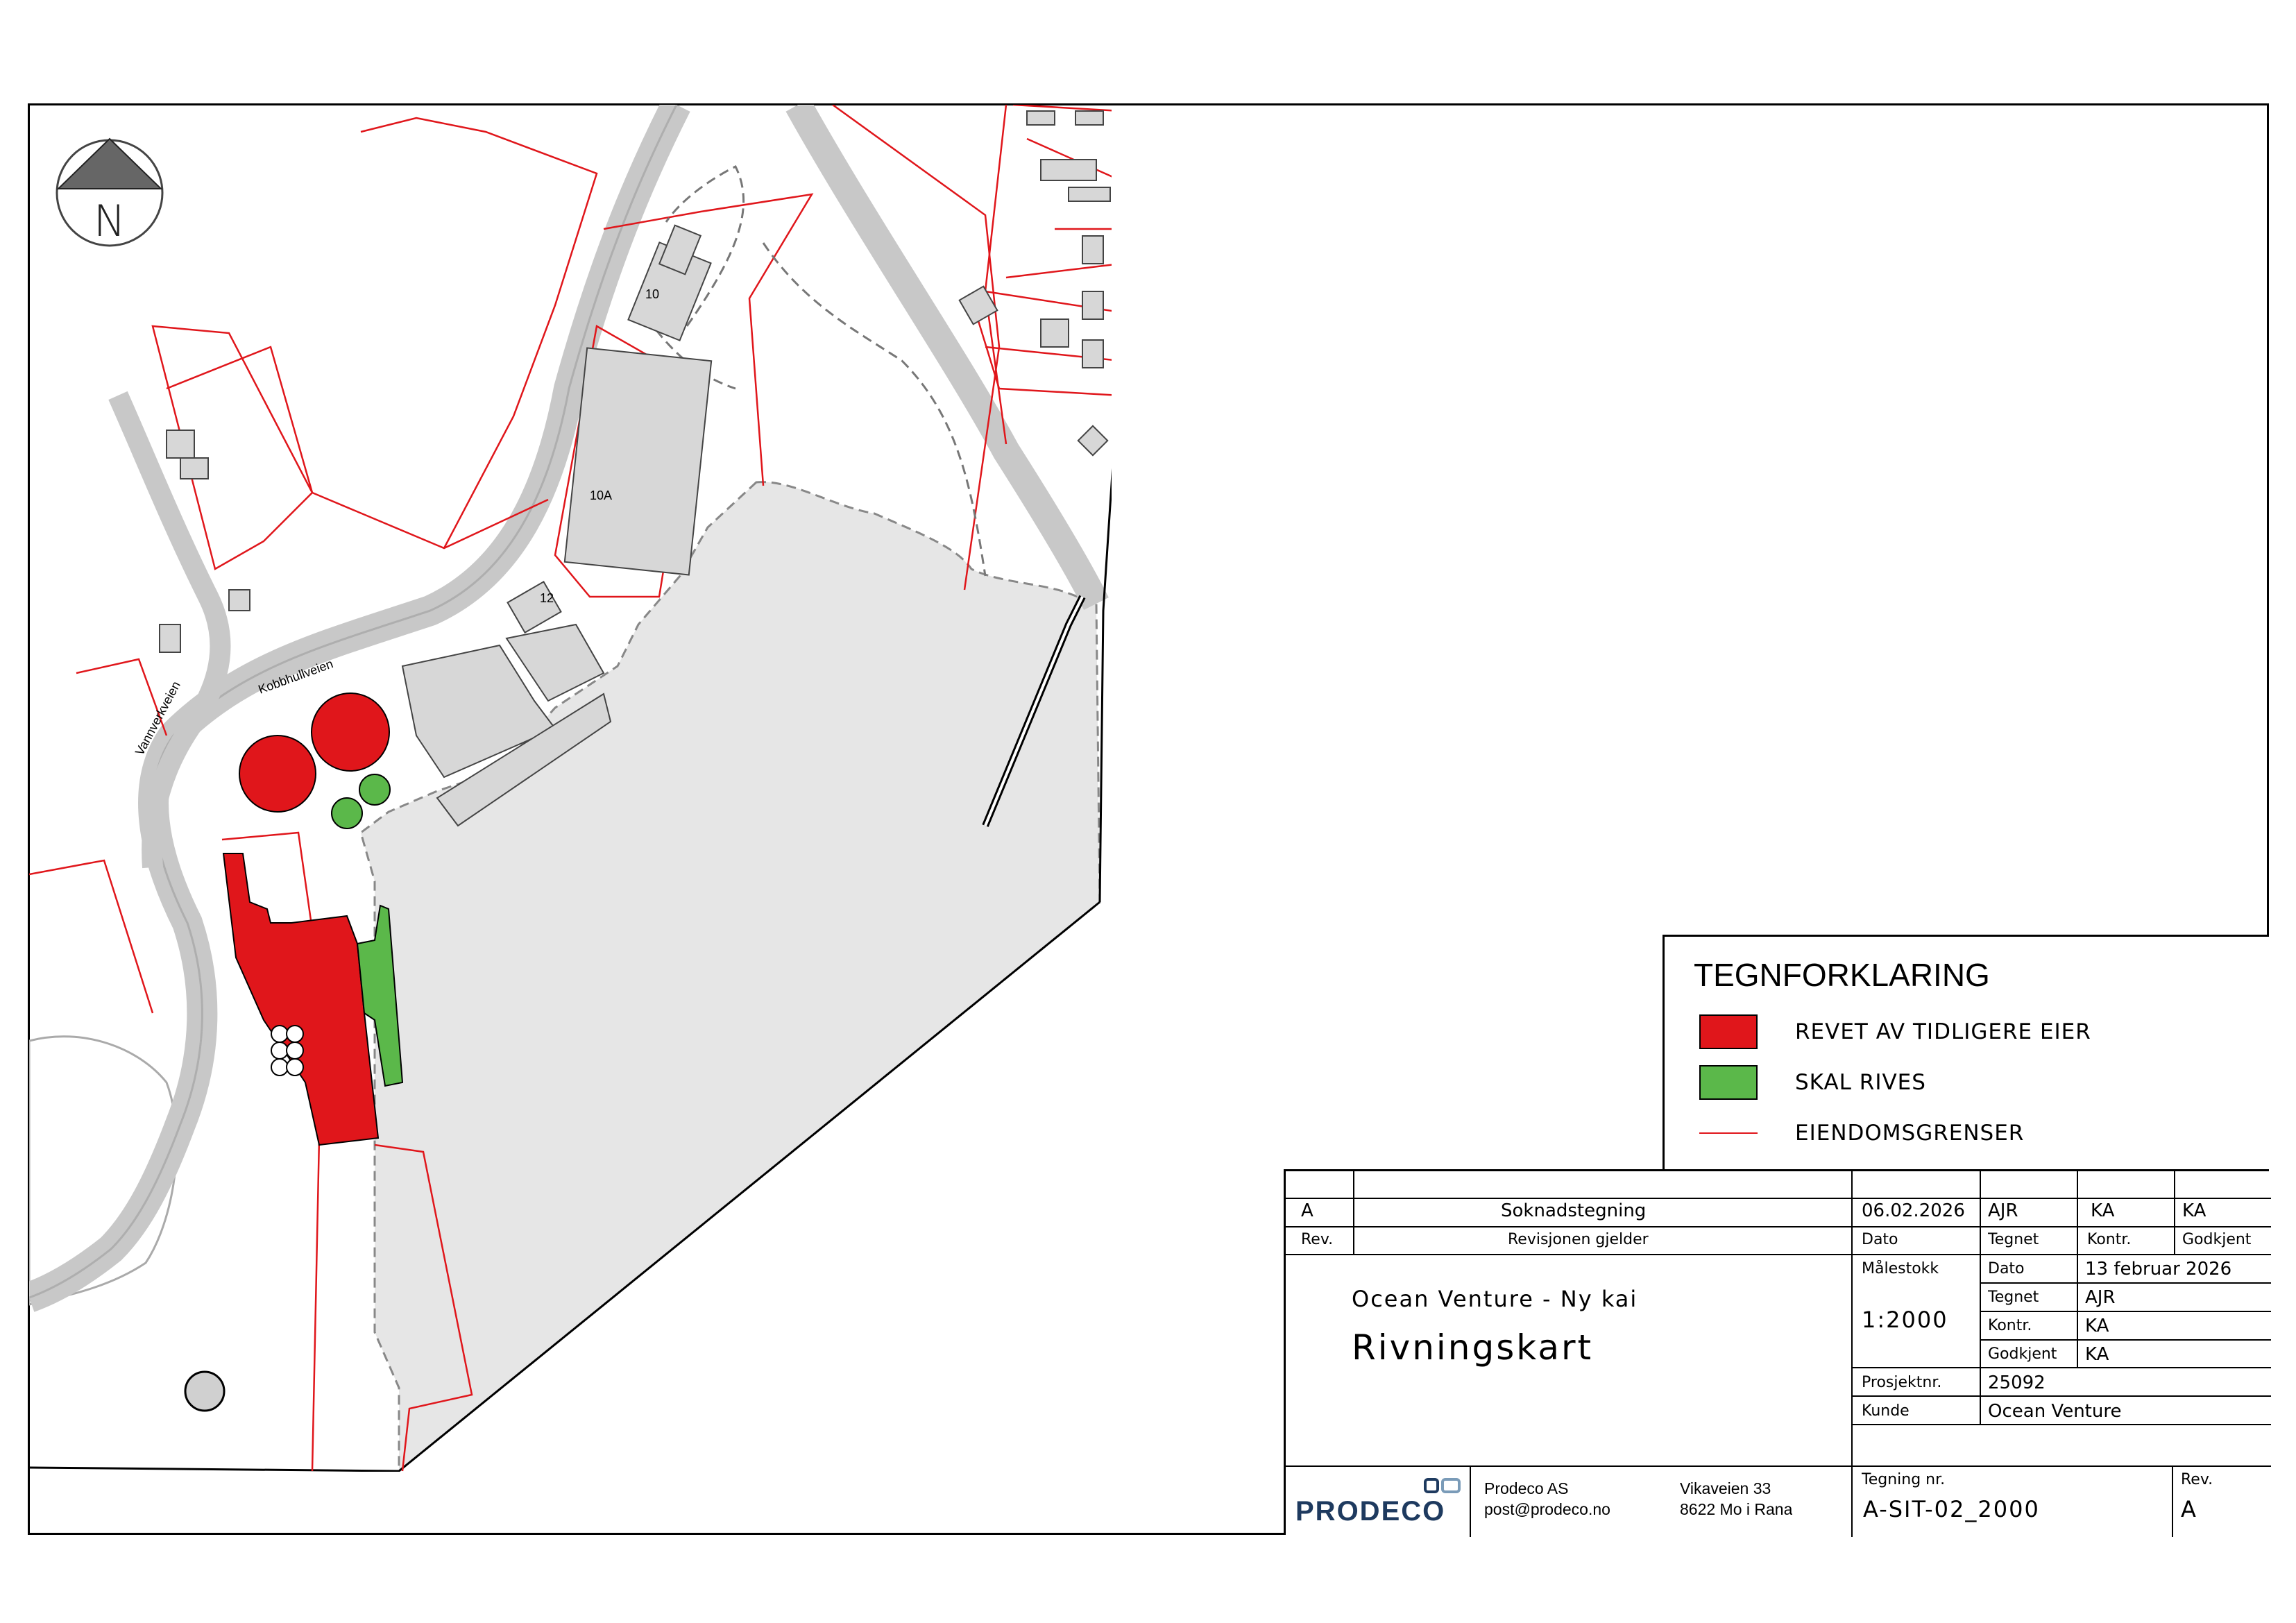 The height and width of the screenshot is (1623, 2296). Describe the element at coordinates (1370, 1512) in the screenshot. I see `logo-text: PRODECO` at that location.